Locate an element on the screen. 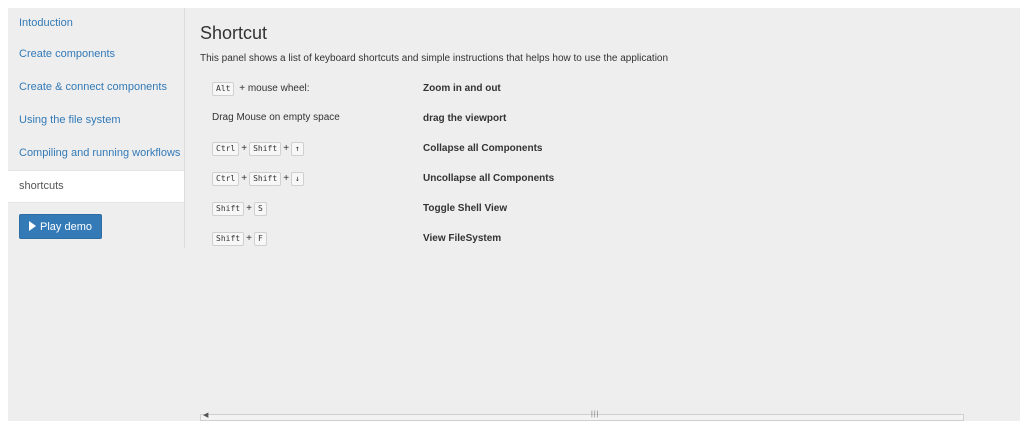 The height and width of the screenshot is (421, 1020). shortcut-row: Ctrl + Shift + ↓ Uncollapse all Components is located at coordinates (500, 180).